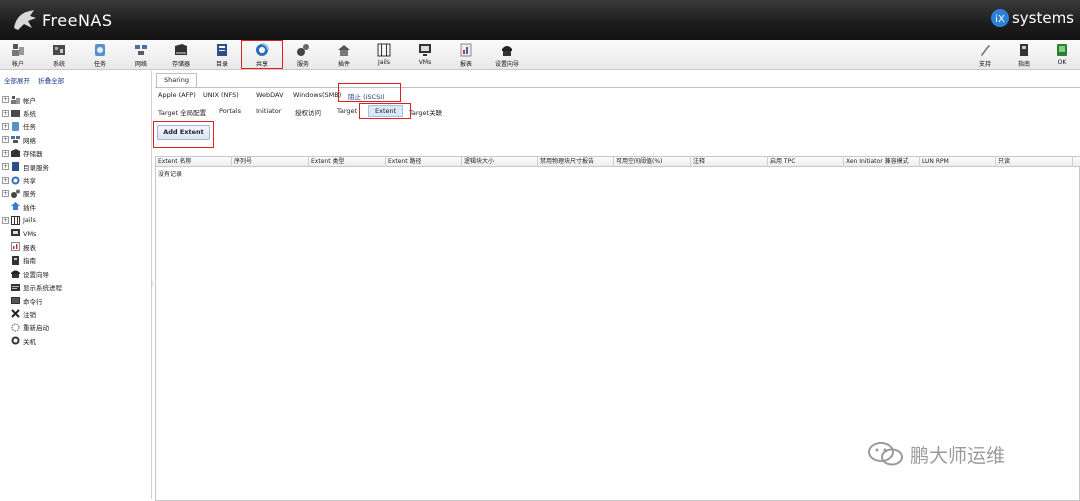  Describe the element at coordinates (32, 206) in the screenshot. I see `tree-item-plugins: 插件` at that location.